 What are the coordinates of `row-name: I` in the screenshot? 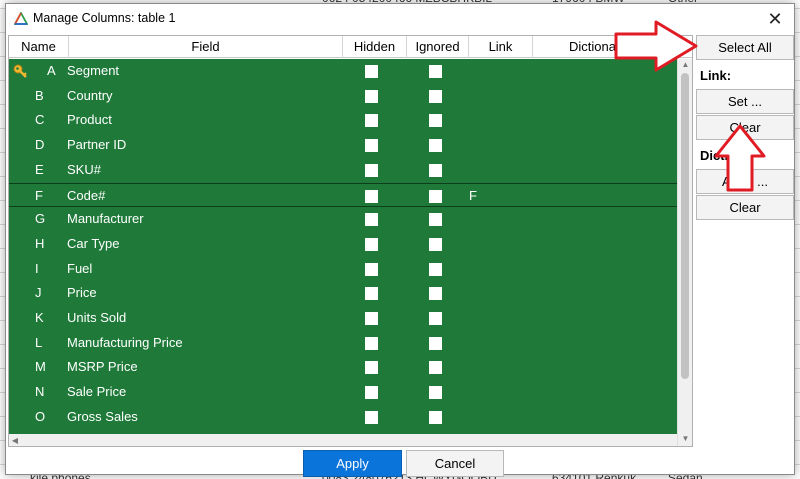 It's located at (37, 268).